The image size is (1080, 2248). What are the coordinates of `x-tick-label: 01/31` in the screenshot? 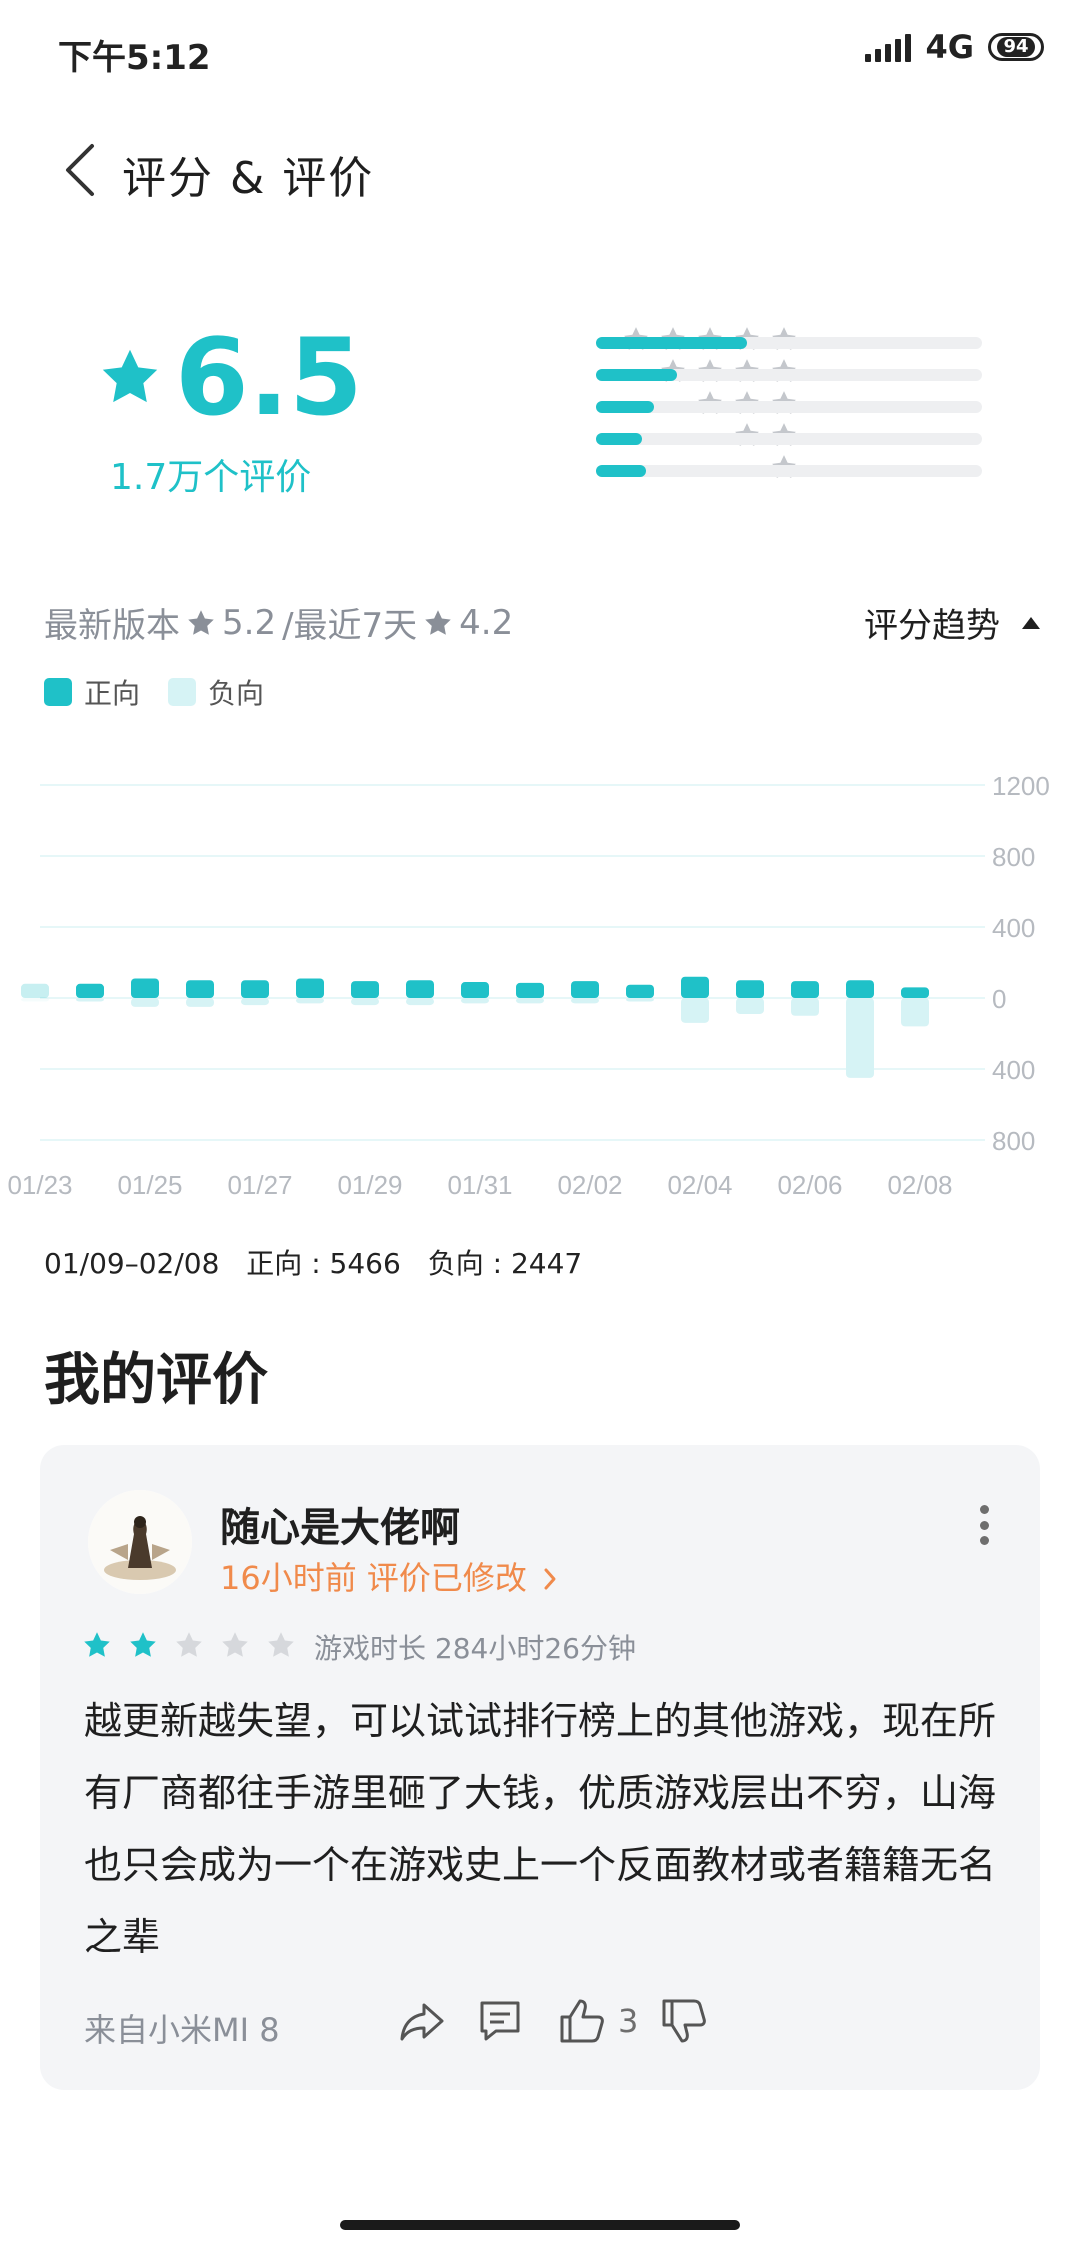 It's located at (479, 1185).